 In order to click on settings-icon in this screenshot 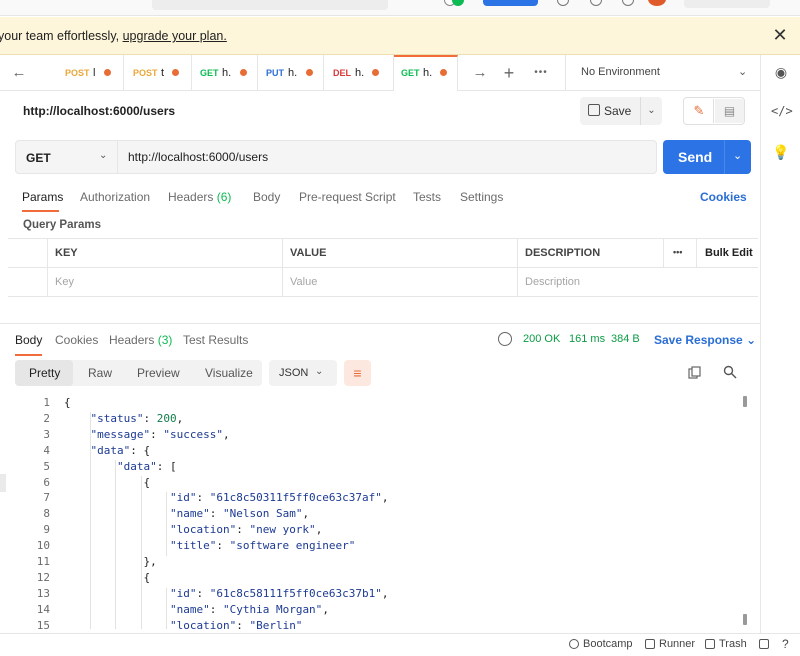, I will do `click(563, 3)`.